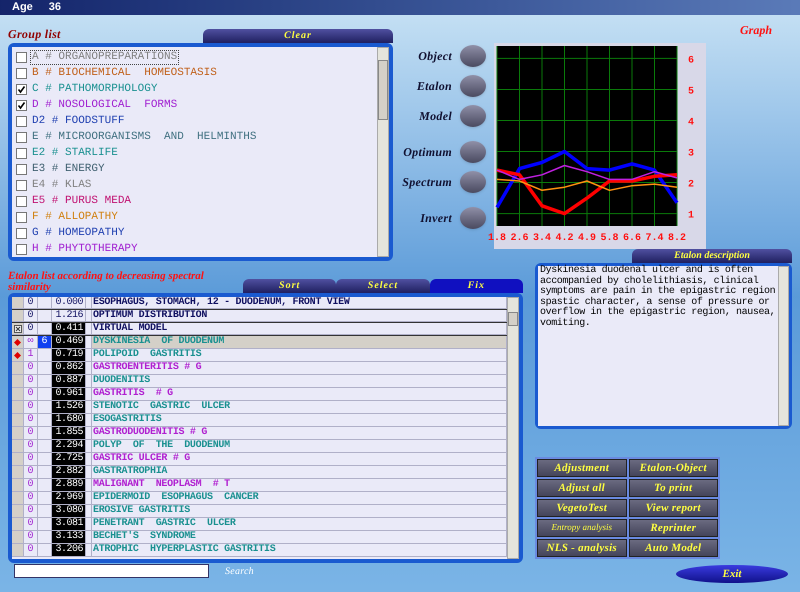  What do you see at coordinates (299, 381) in the screenshot?
I see `table-cell: DUODENITIS` at bounding box center [299, 381].